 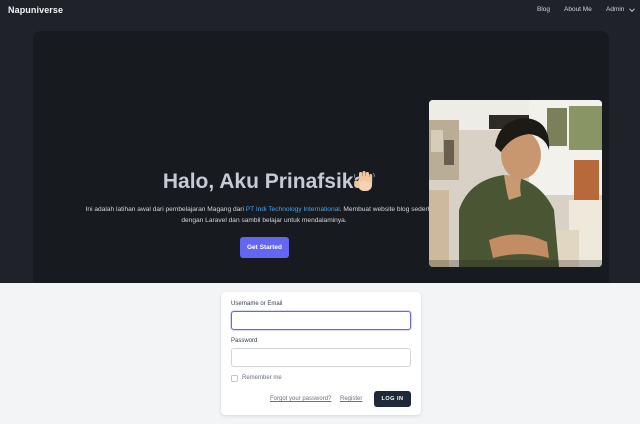 I want to click on nav-link-about-me: About Me, so click(x=578, y=9).